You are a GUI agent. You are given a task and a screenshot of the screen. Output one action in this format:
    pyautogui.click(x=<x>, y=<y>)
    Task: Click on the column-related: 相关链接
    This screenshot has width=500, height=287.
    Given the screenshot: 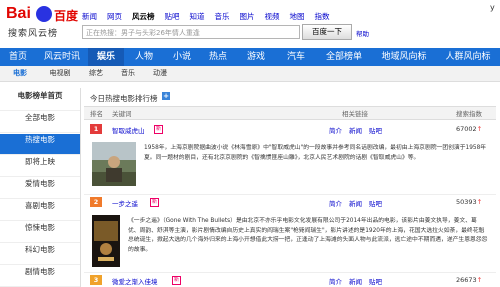 What is the action you would take?
    pyautogui.click(x=355, y=114)
    